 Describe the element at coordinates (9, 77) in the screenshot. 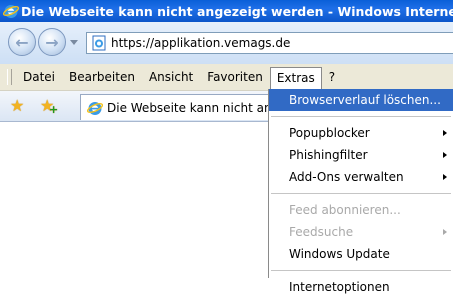

I see `menubar-grip` at that location.